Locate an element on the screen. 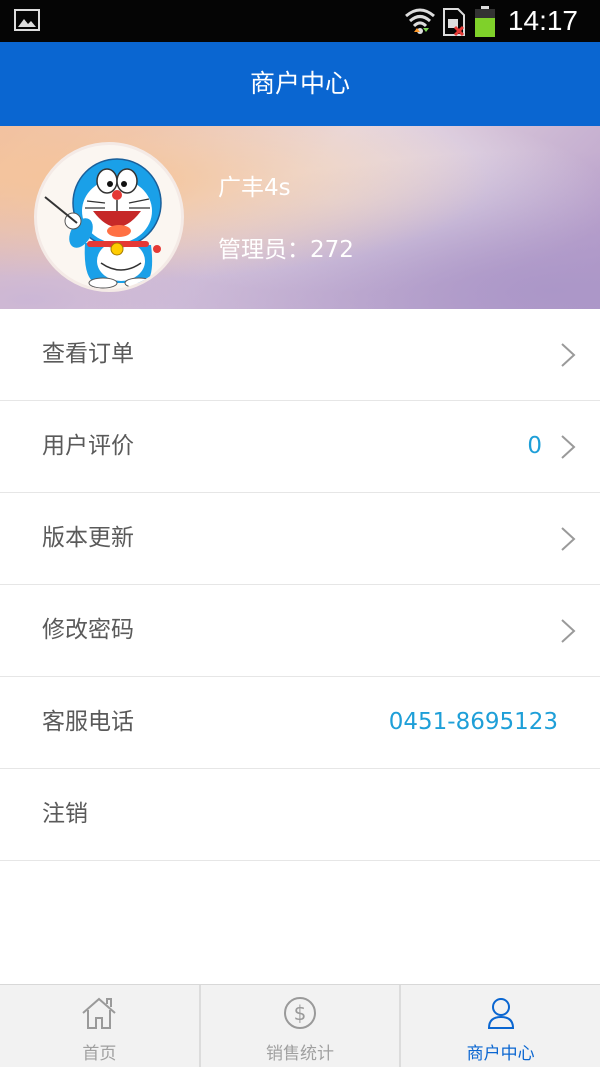 This screenshot has height=1067, width=600. tab-merchant-center: 商户中心 is located at coordinates (499, 1026).